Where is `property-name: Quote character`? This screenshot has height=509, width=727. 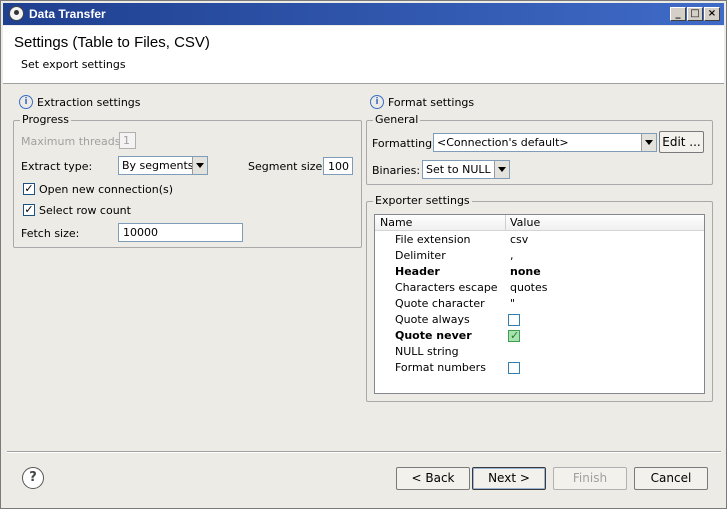
property-name: Quote character is located at coordinates (440, 303).